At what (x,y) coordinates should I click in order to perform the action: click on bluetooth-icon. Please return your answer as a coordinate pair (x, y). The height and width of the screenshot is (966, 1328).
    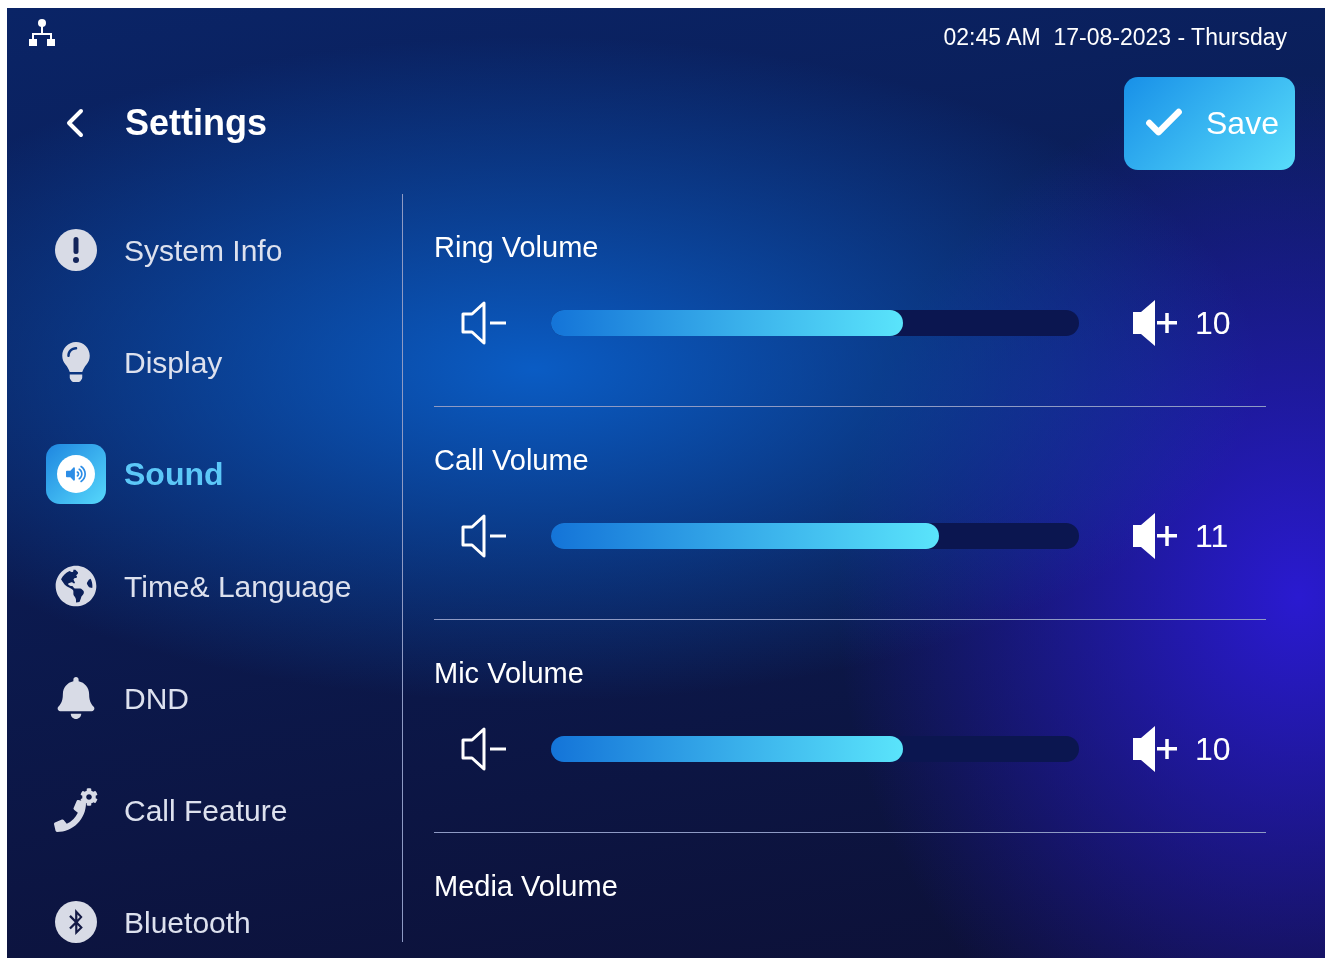
    Looking at the image, I should click on (75, 922).